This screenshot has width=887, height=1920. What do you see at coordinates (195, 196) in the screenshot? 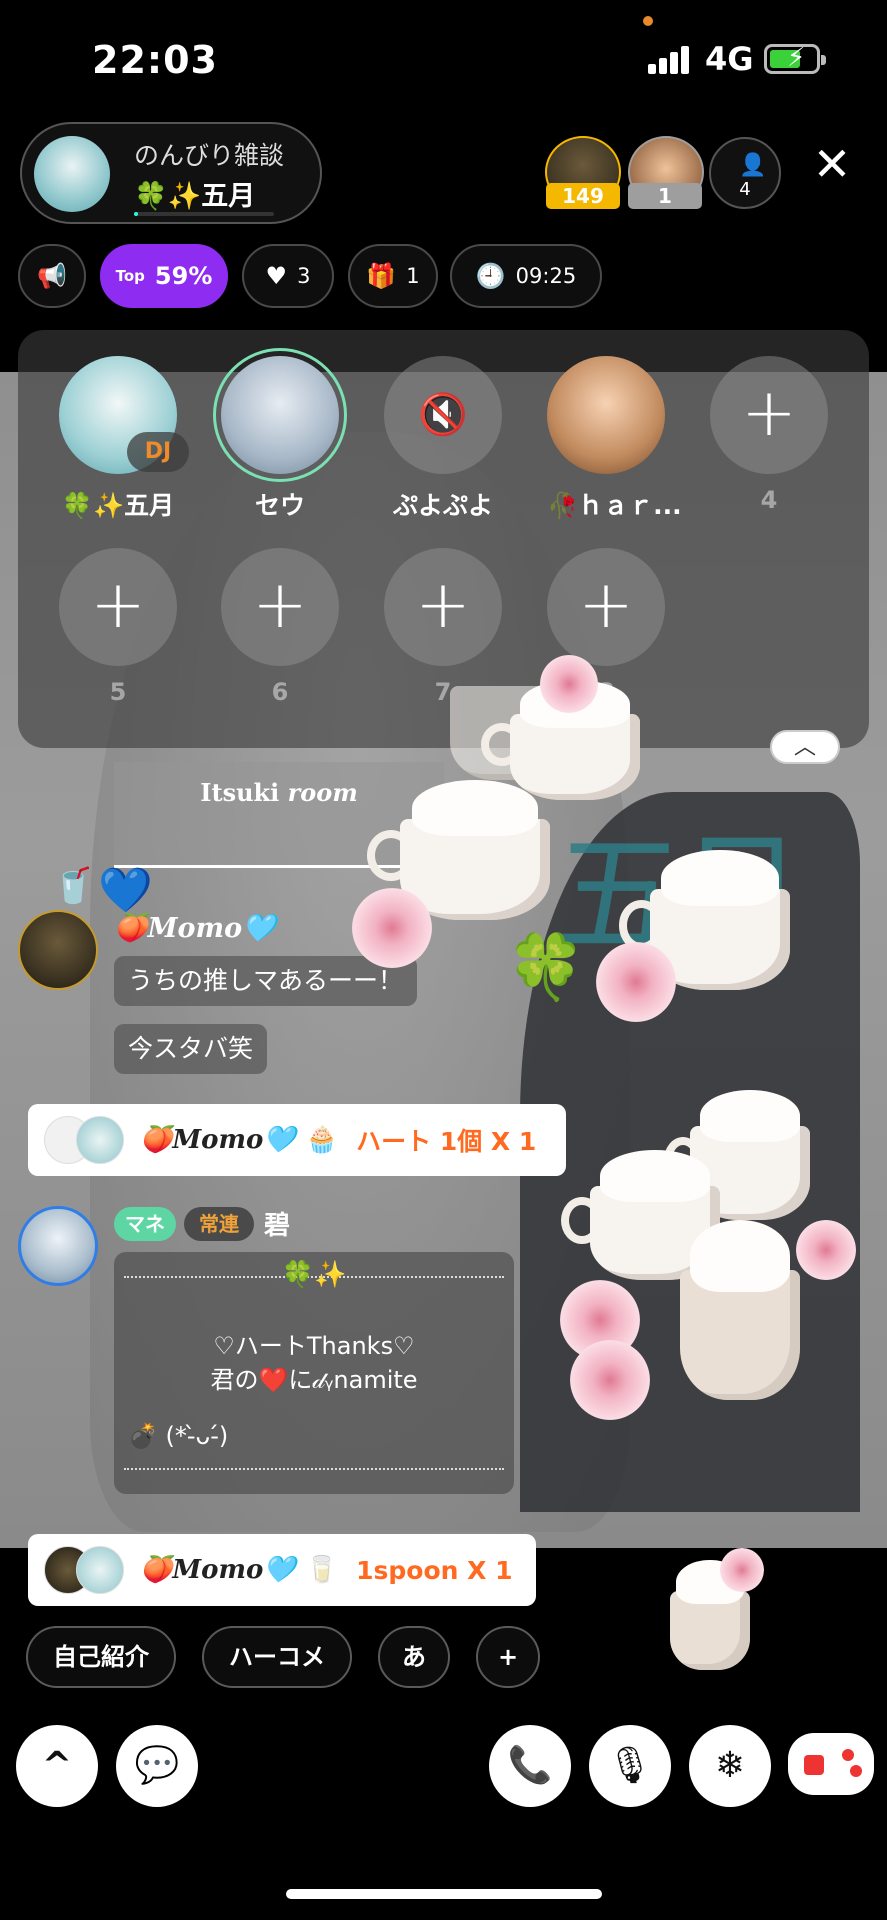
I see `room-host: 🍀✨五月` at bounding box center [195, 196].